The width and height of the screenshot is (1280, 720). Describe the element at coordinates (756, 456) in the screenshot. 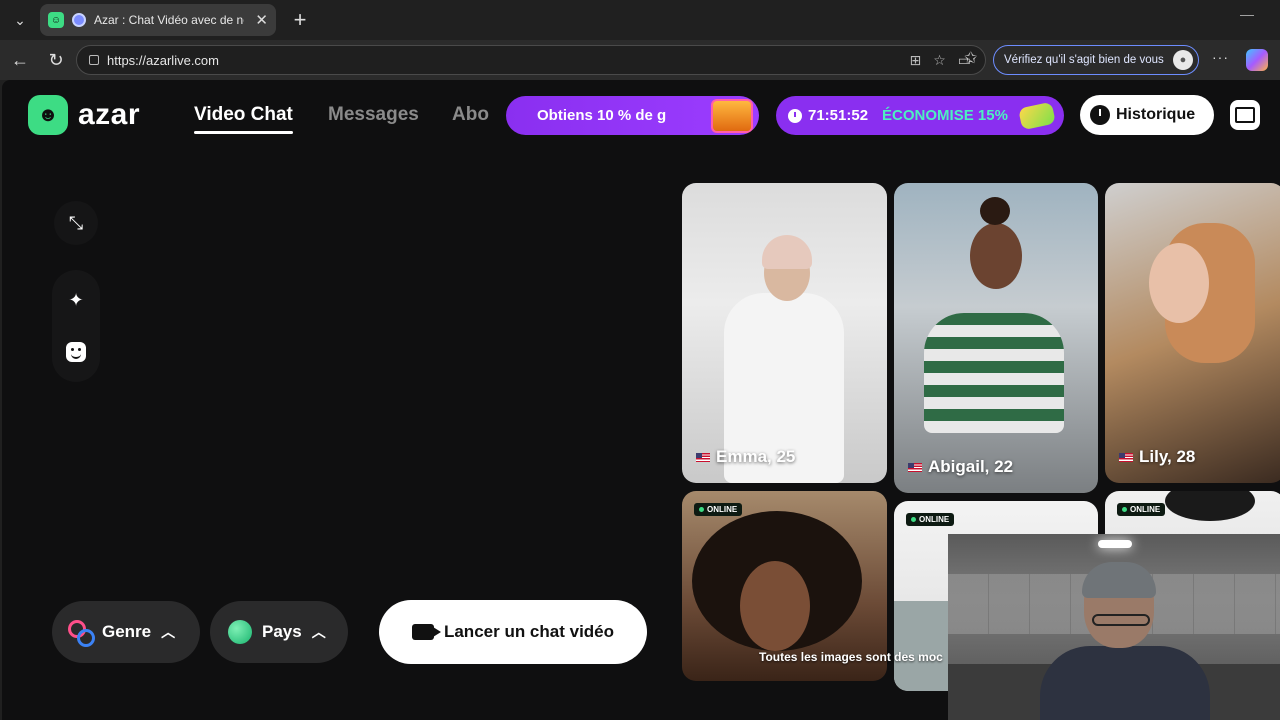

I see `profile-name-text: Emma, 25` at that location.